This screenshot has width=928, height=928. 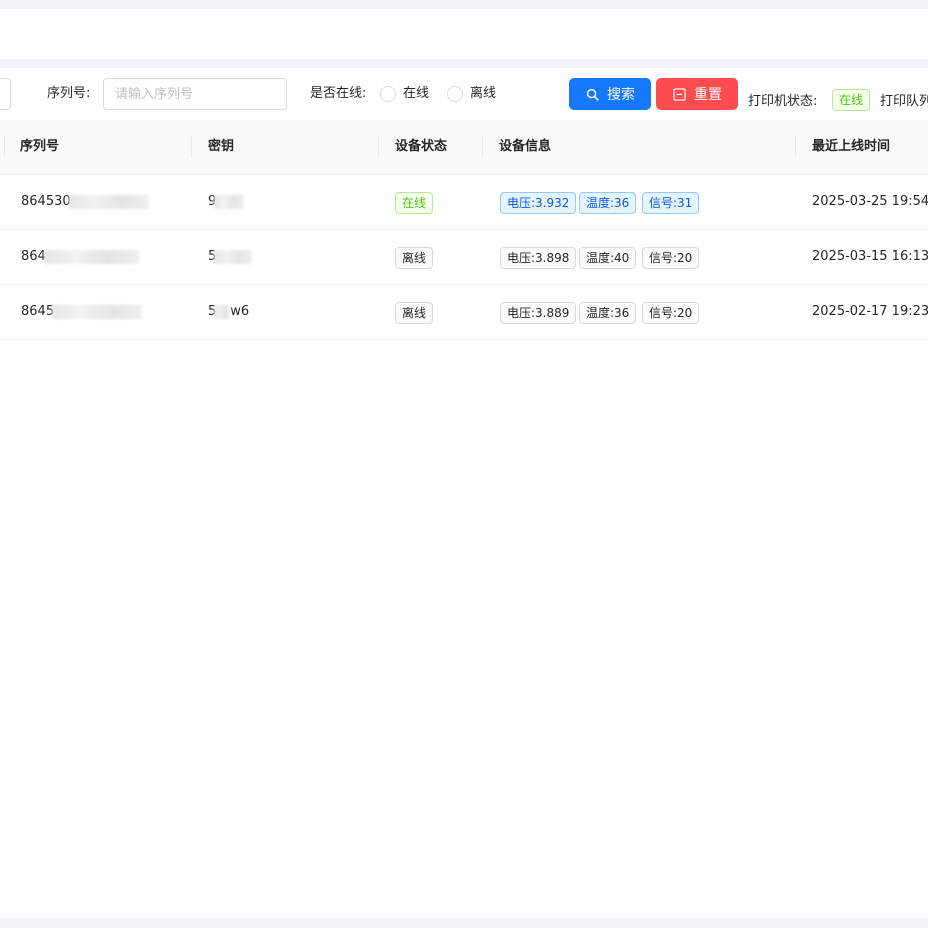 I want to click on serial-cell: 8645, so click(x=82, y=312).